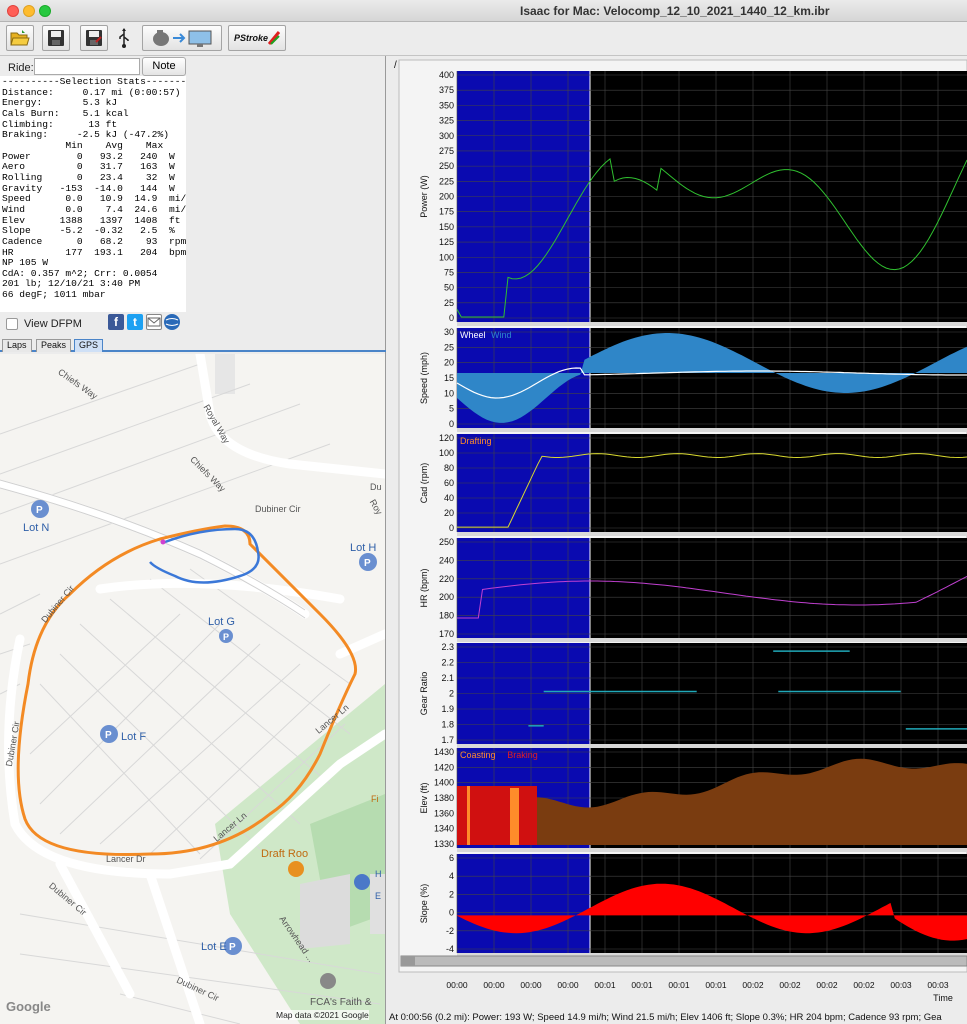  What do you see at coordinates (449, 468) in the screenshot?
I see `y-tick-label: 80` at bounding box center [449, 468].